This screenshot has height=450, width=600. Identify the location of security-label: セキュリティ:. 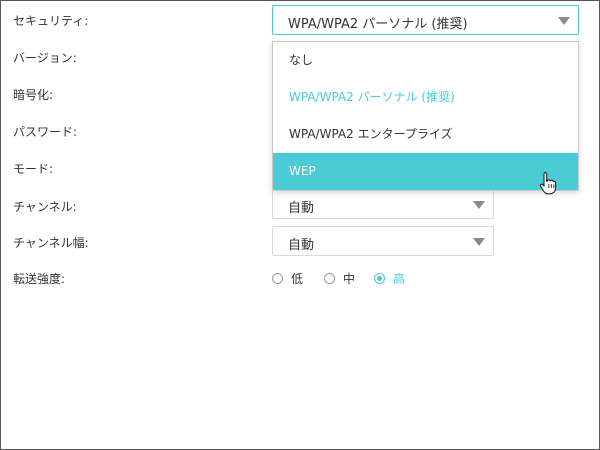
(51, 21).